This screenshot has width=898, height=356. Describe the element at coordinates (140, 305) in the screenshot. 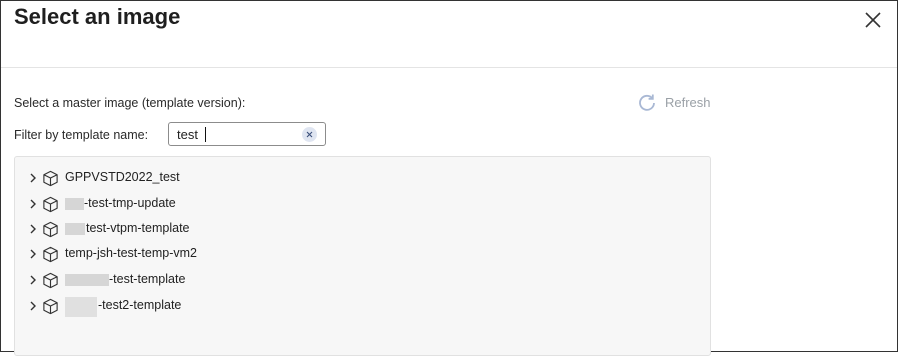

I see `tree-item-label: -test2-template` at that location.